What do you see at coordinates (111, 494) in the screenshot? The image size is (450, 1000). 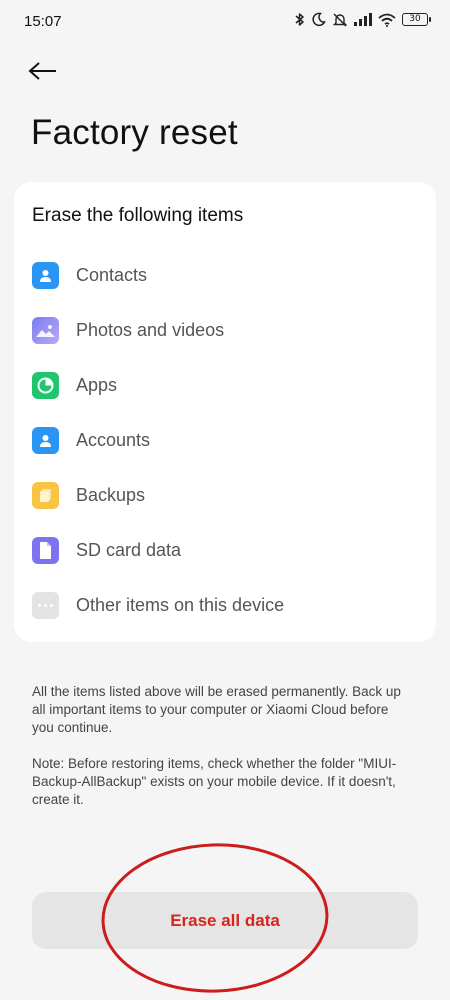 I see `item-label: Backups` at bounding box center [111, 494].